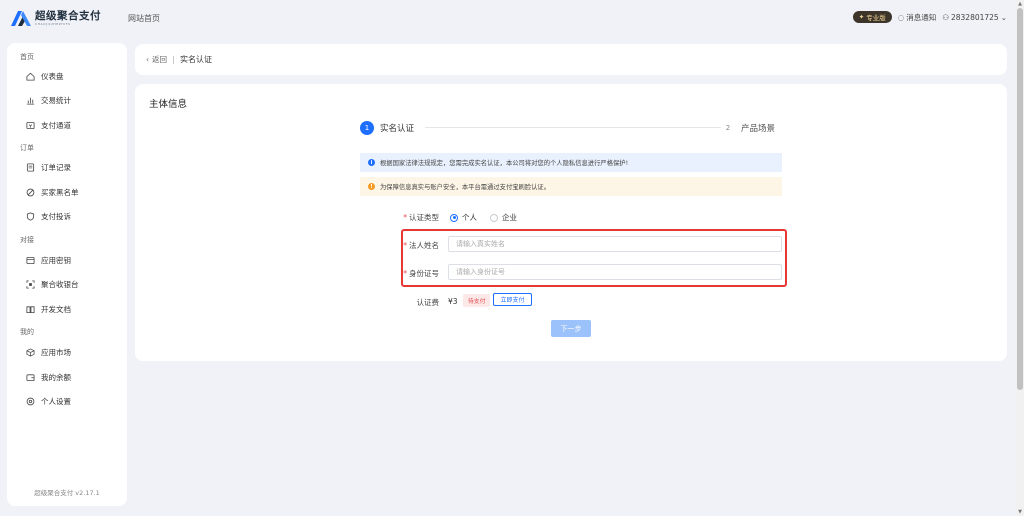  Describe the element at coordinates (156, 59) in the screenshot. I see `back-button: ‹ 返回` at that location.